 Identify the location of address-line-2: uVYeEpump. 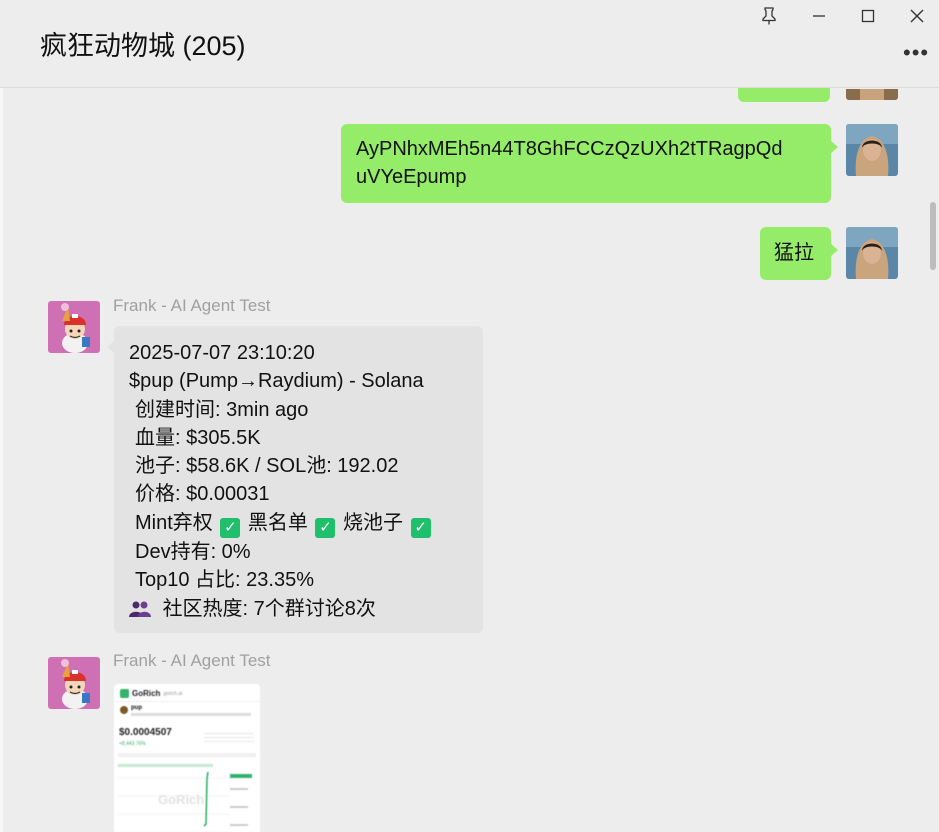
(411, 177).